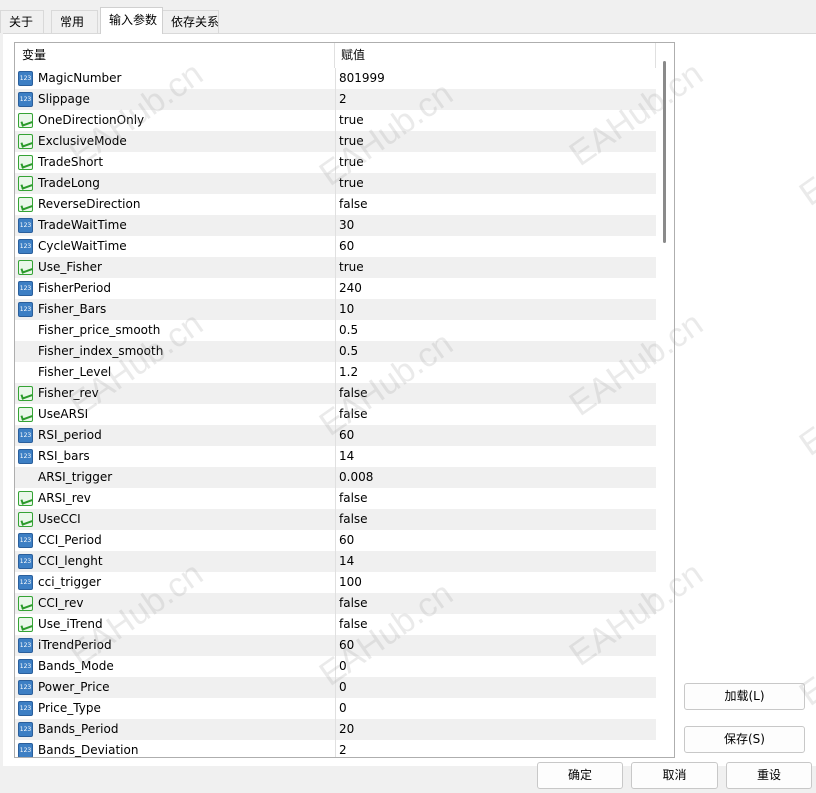  Describe the element at coordinates (335, 729) in the screenshot. I see `table-row: Bands_Period 20` at that location.